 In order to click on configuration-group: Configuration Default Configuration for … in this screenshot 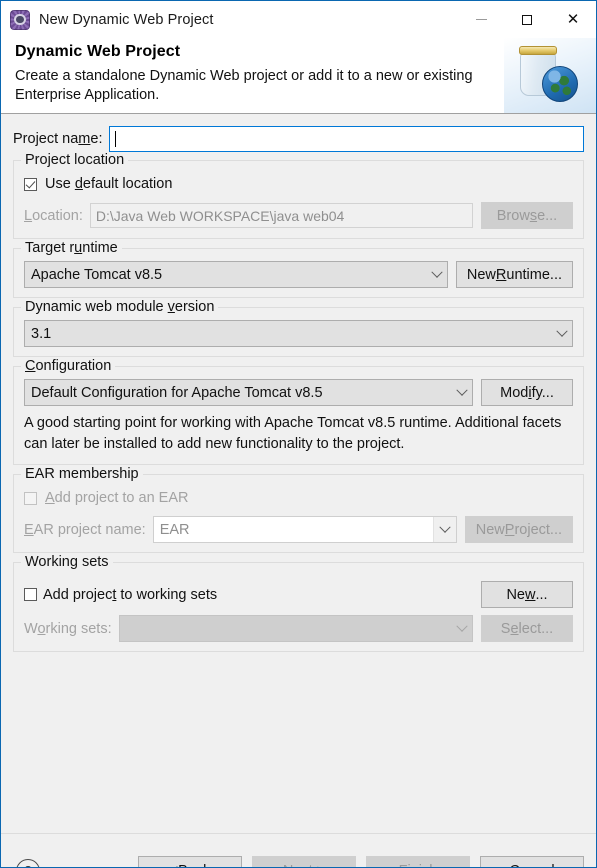, I will do `click(298, 411)`.